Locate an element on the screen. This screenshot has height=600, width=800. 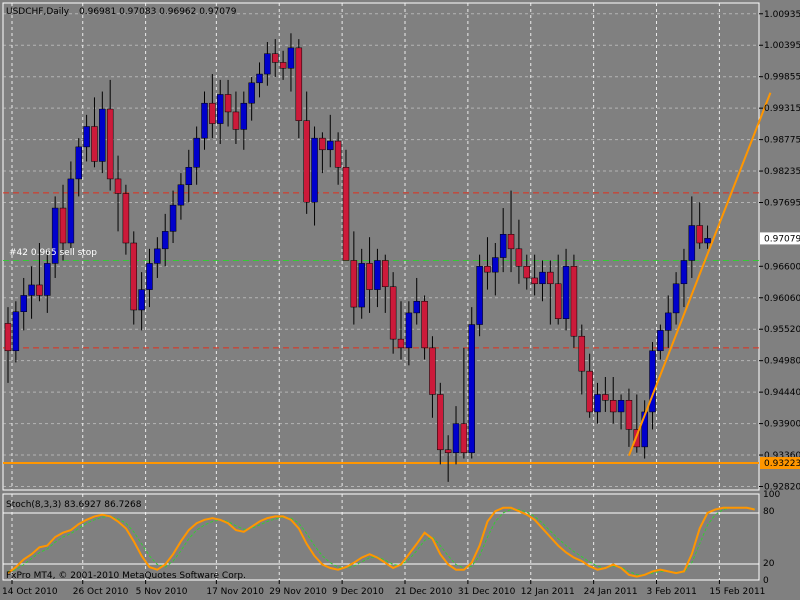
time-tick-label: 14 Oct 2010 is located at coordinates (30, 592).